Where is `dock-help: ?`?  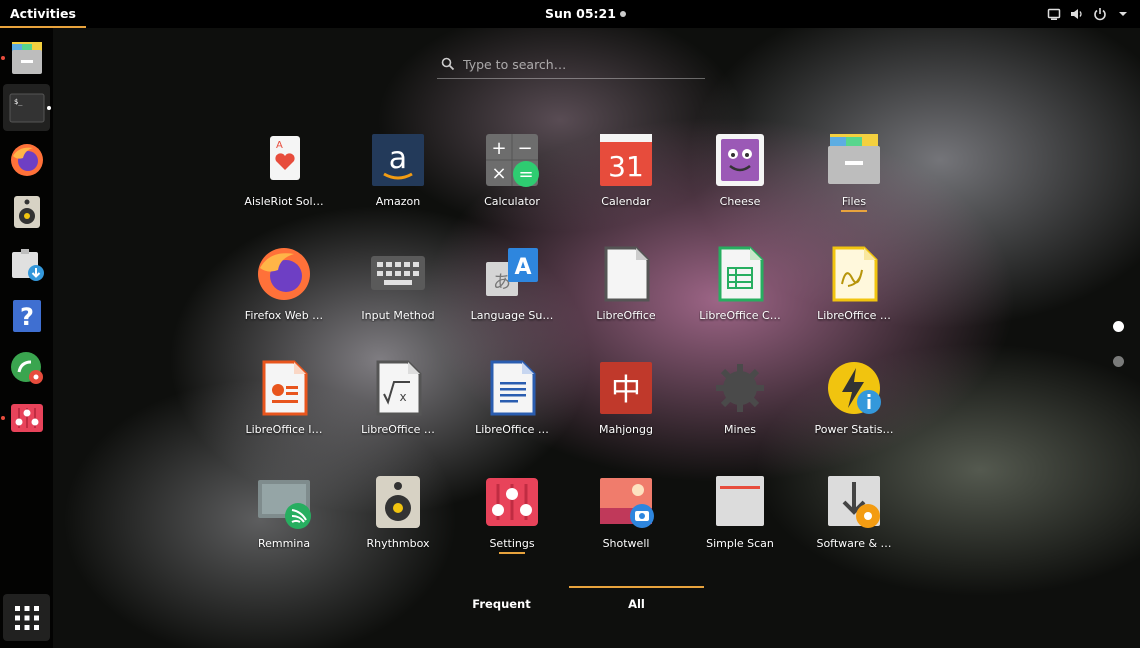
dock-help: ? is located at coordinates (26, 315).